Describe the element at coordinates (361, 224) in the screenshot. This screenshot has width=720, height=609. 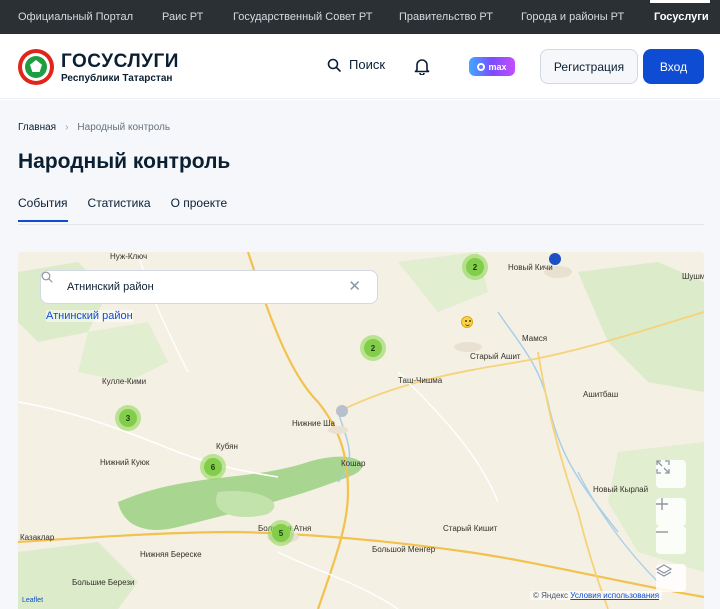
I see `tabs-divider` at that location.